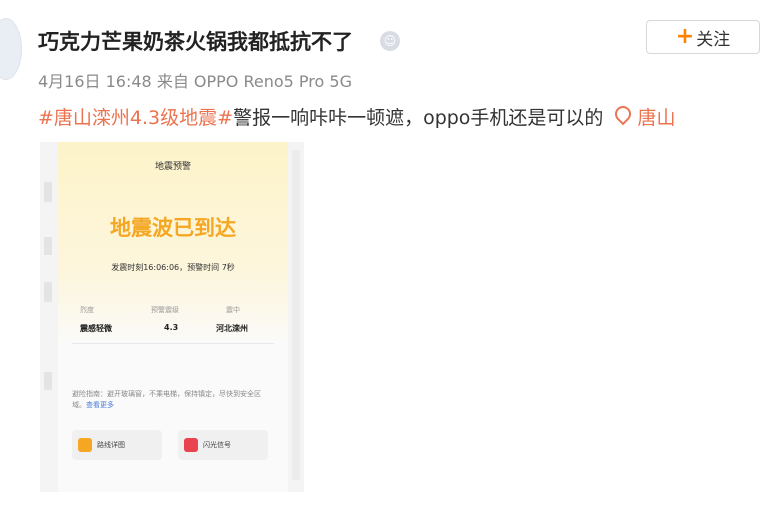 This screenshot has height=510, width=768. Describe the element at coordinates (165, 310) in the screenshot. I see `magnitude-label: 预警震级` at that location.